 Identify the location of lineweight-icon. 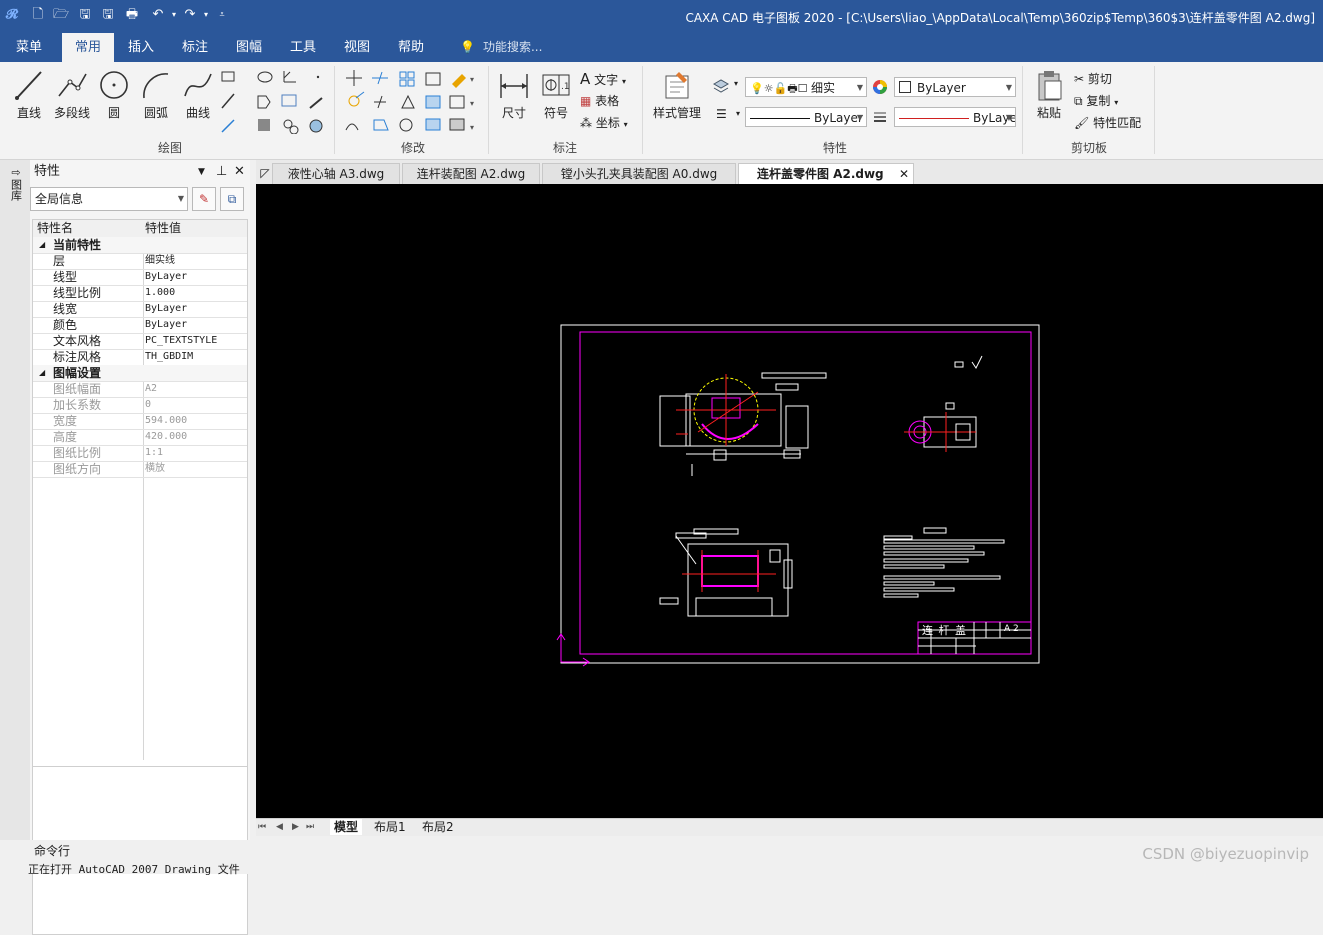
(881, 118).